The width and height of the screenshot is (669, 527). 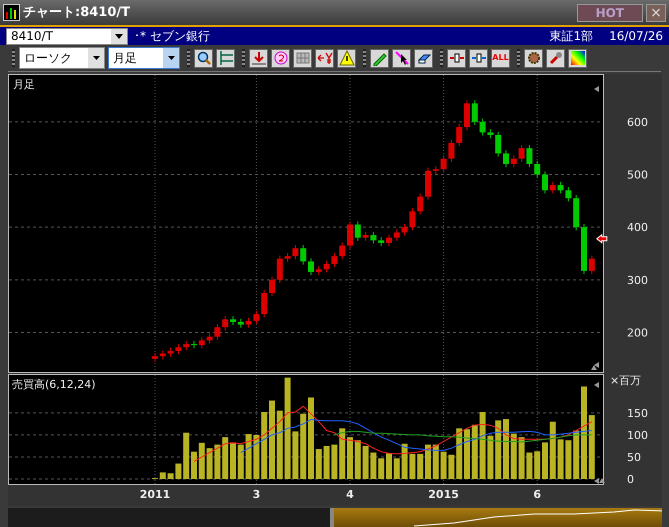 I want to click on date-axis-label: 4, so click(x=350, y=494).